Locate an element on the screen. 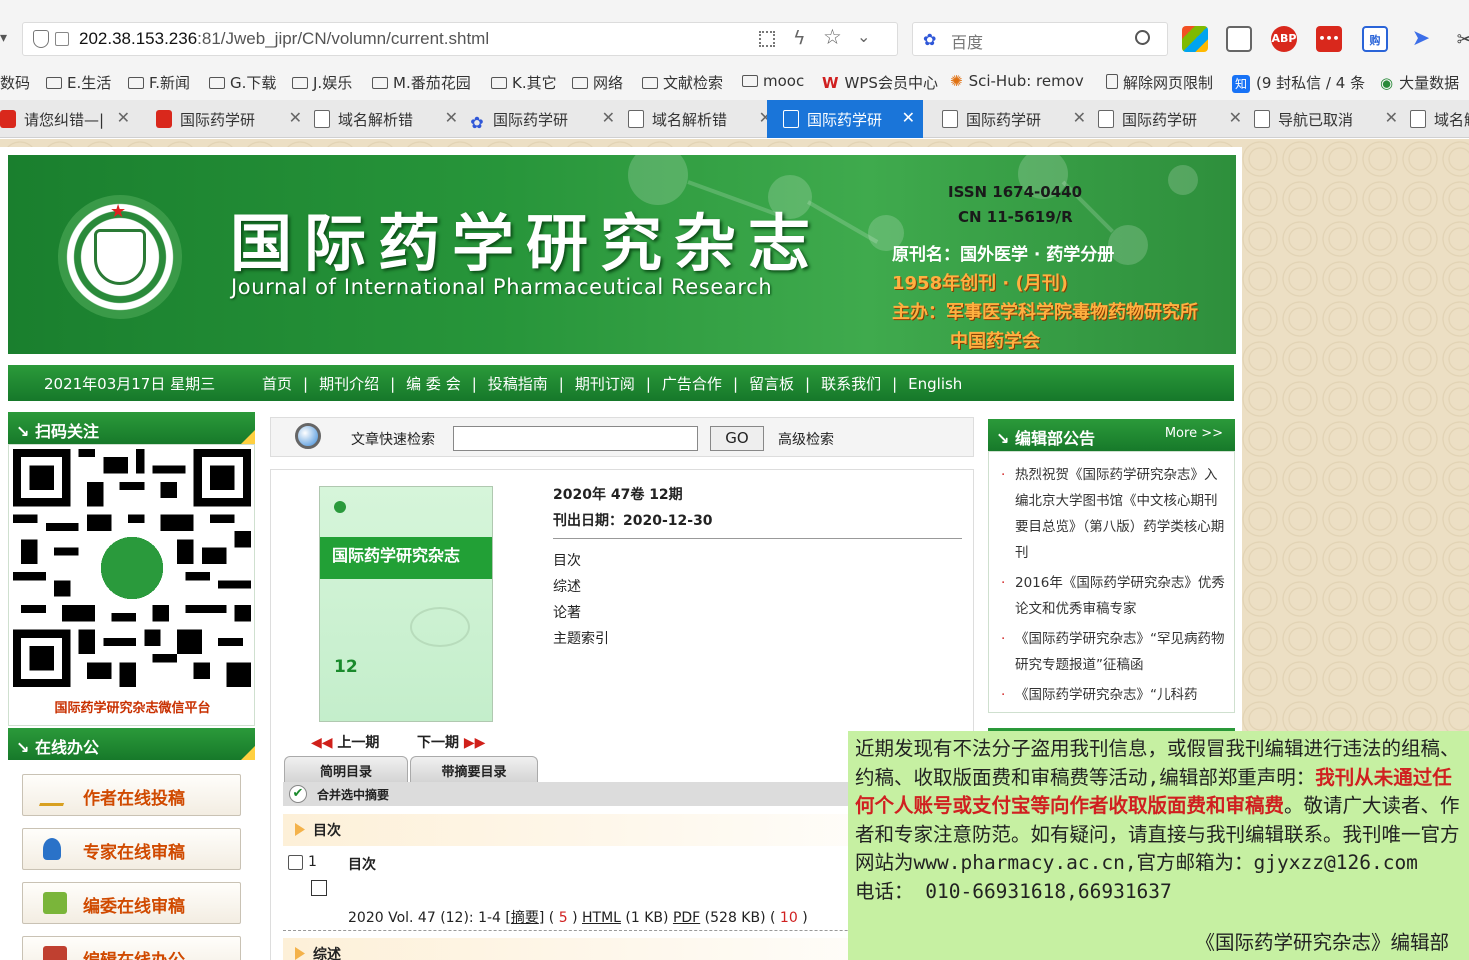 The height and width of the screenshot is (960, 1469). abp-icon: ABP is located at coordinates (1284, 39).